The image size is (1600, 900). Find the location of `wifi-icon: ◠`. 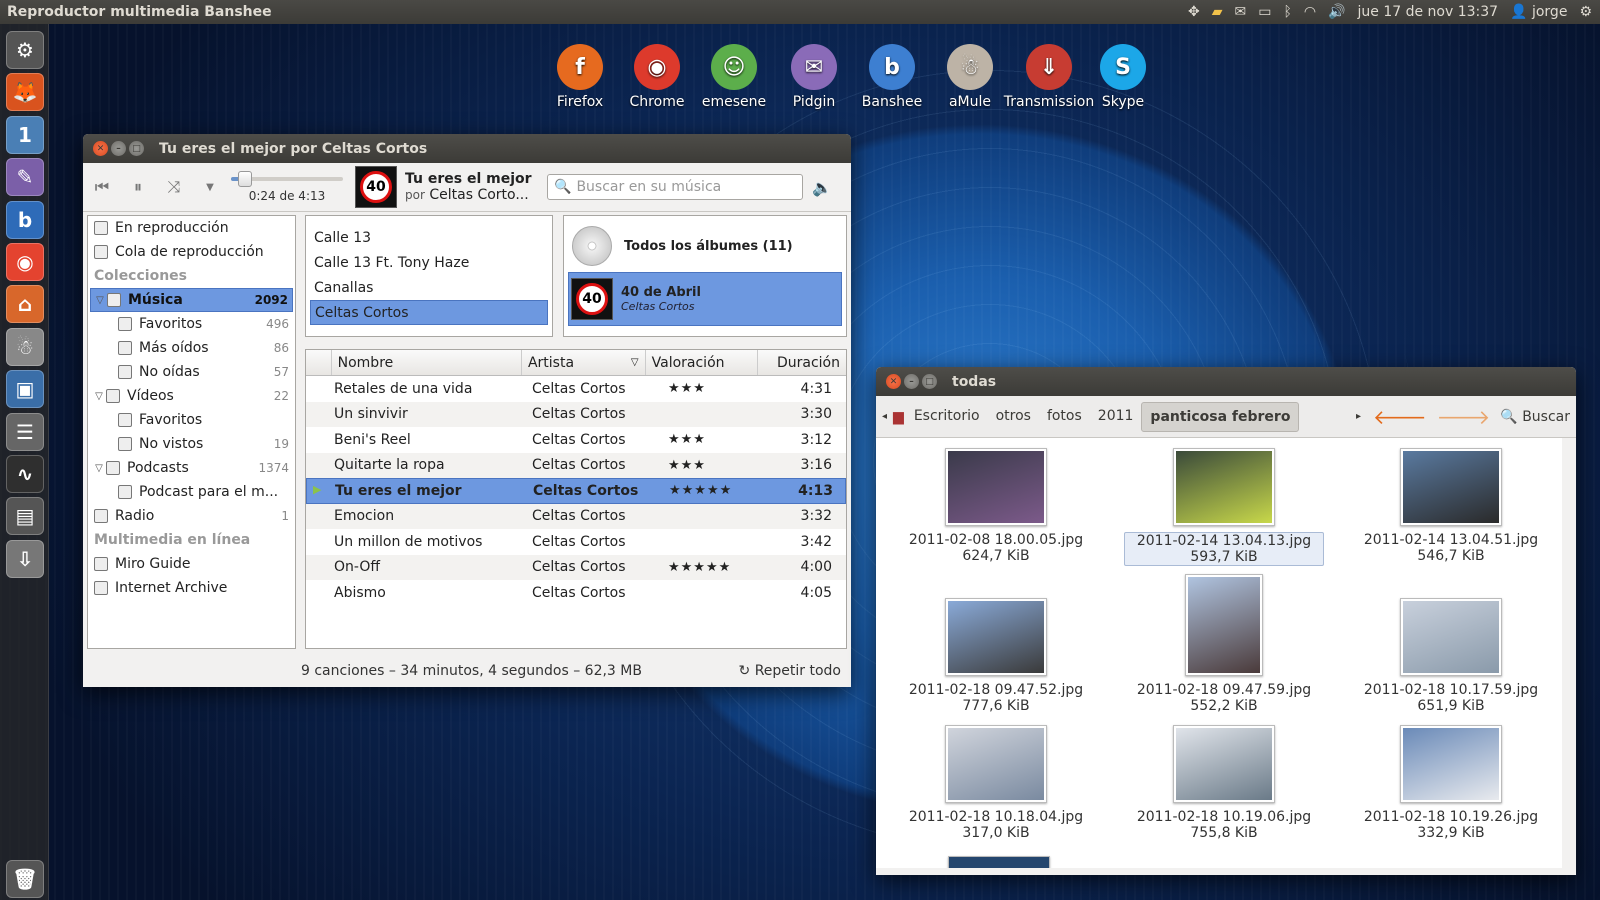

wifi-icon: ◠ is located at coordinates (1310, 12).